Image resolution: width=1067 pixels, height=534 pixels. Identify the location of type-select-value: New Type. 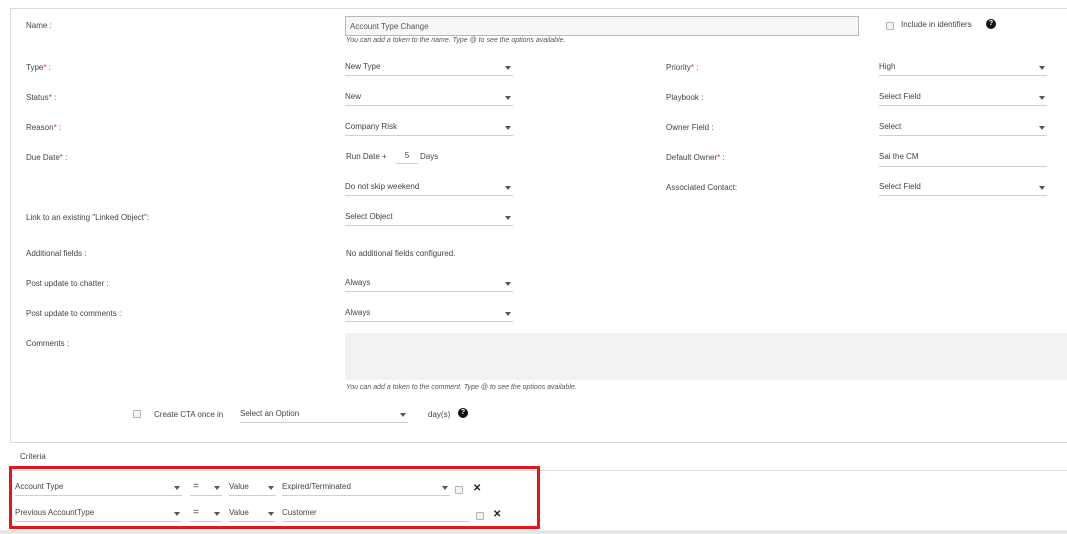
(363, 66).